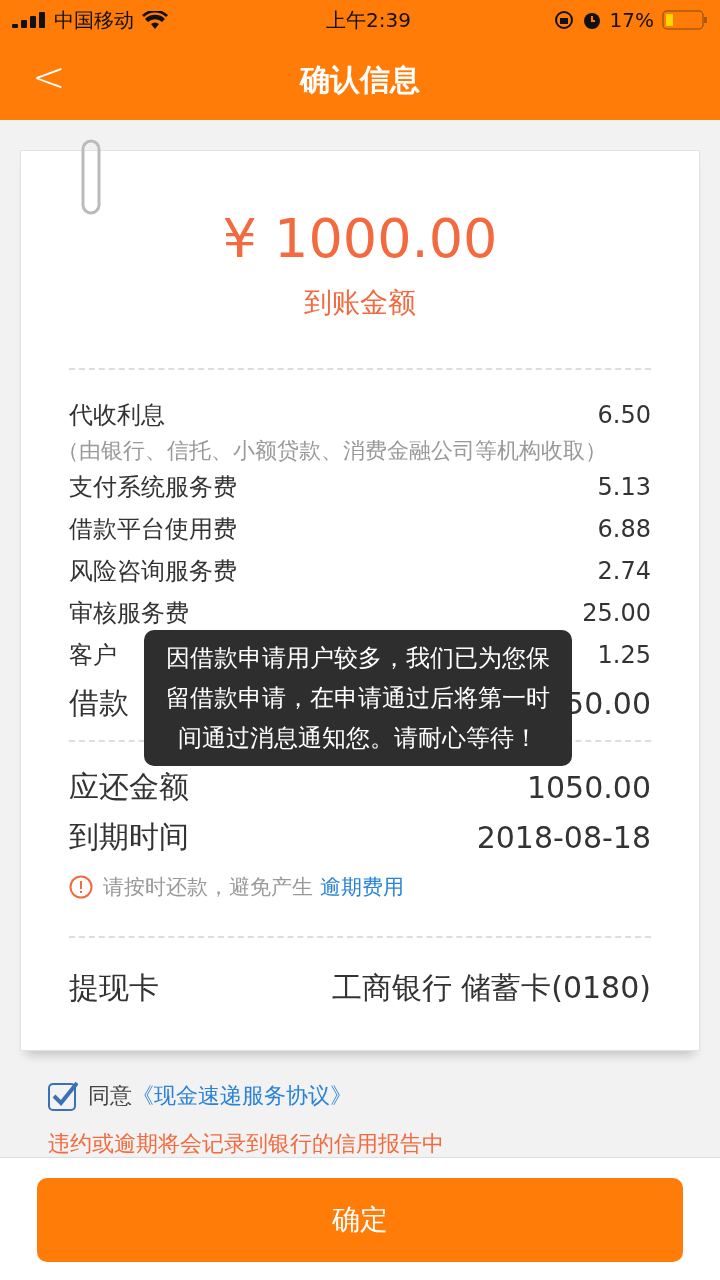 This screenshot has width=720, height=1280. What do you see at coordinates (93, 655) in the screenshot?
I see `fee-label: 客户` at bounding box center [93, 655].